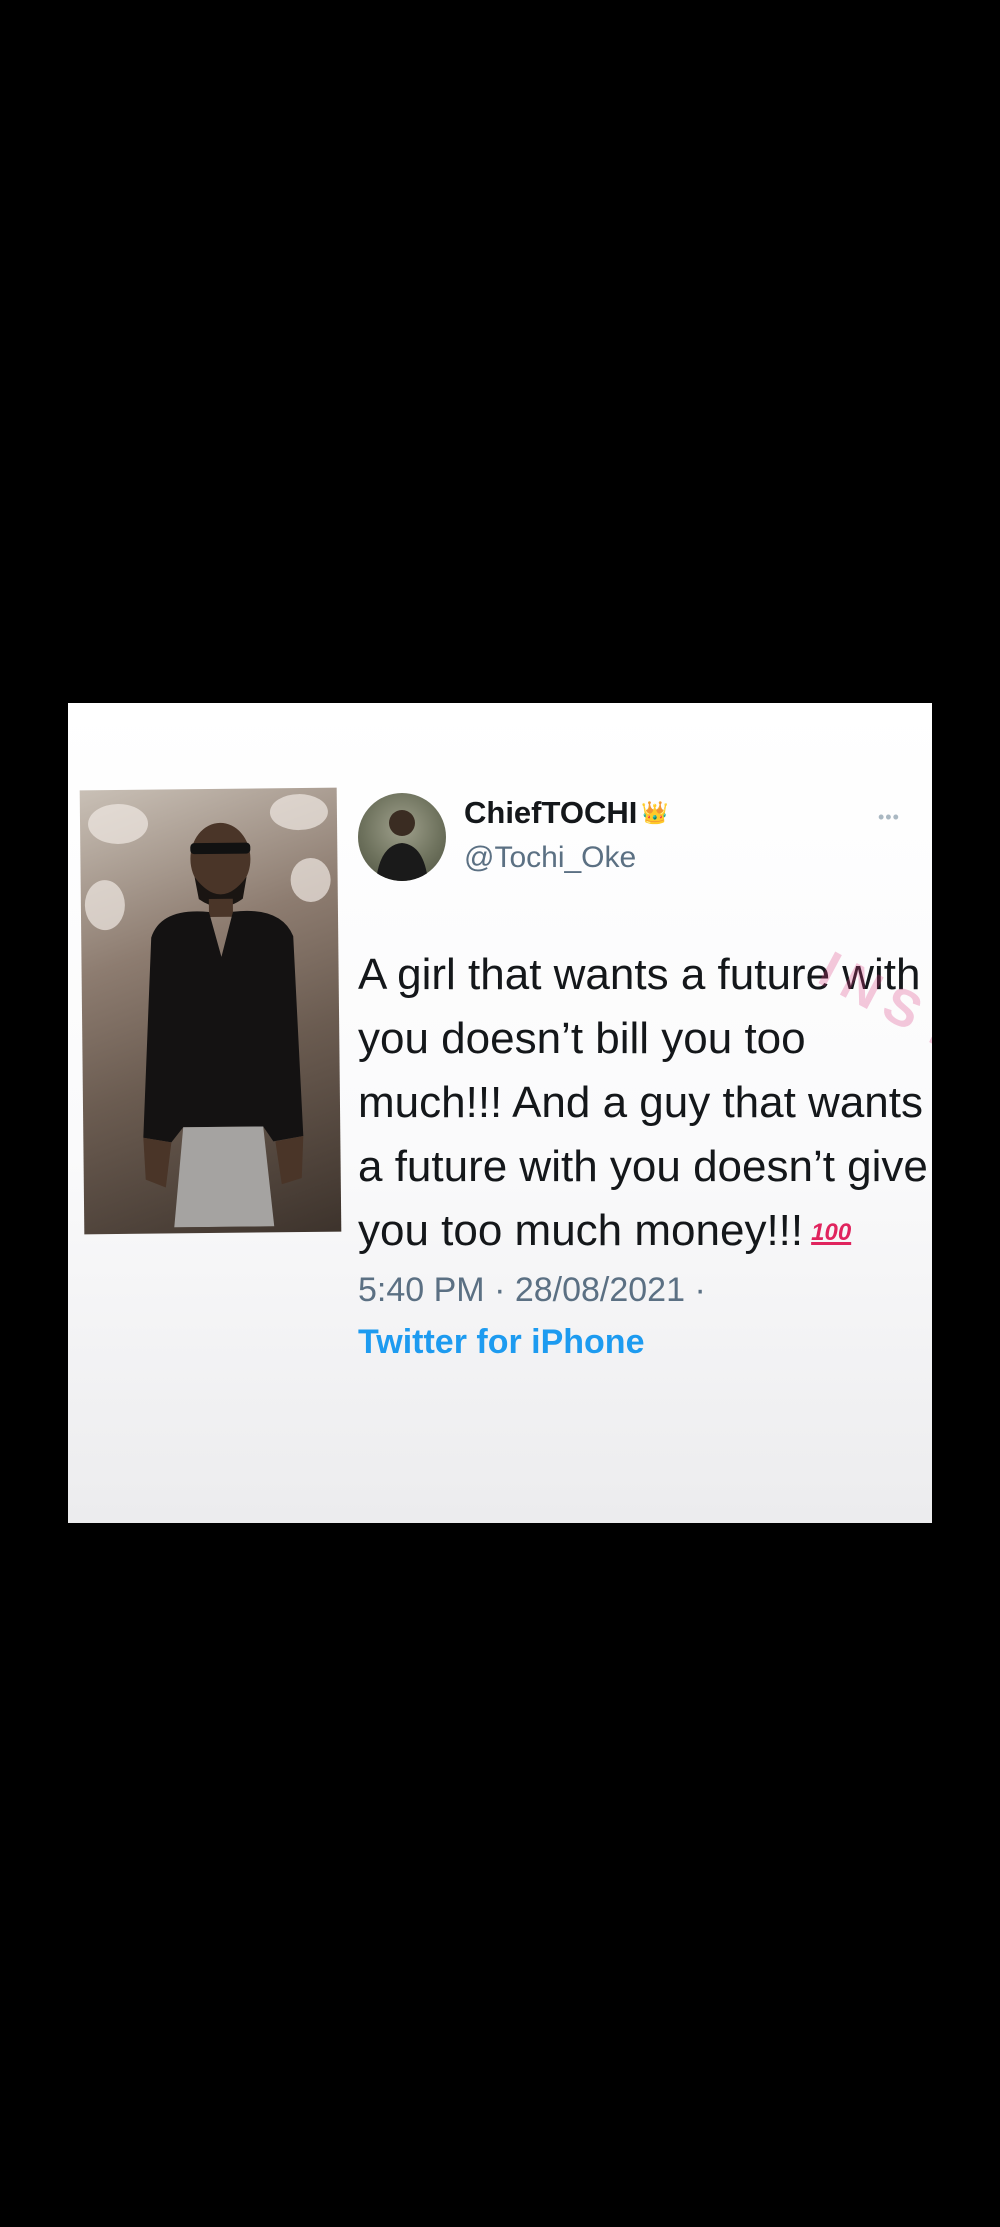  What do you see at coordinates (831, 1233) in the screenshot?
I see `hundred-points-emoji-icon: 100` at bounding box center [831, 1233].